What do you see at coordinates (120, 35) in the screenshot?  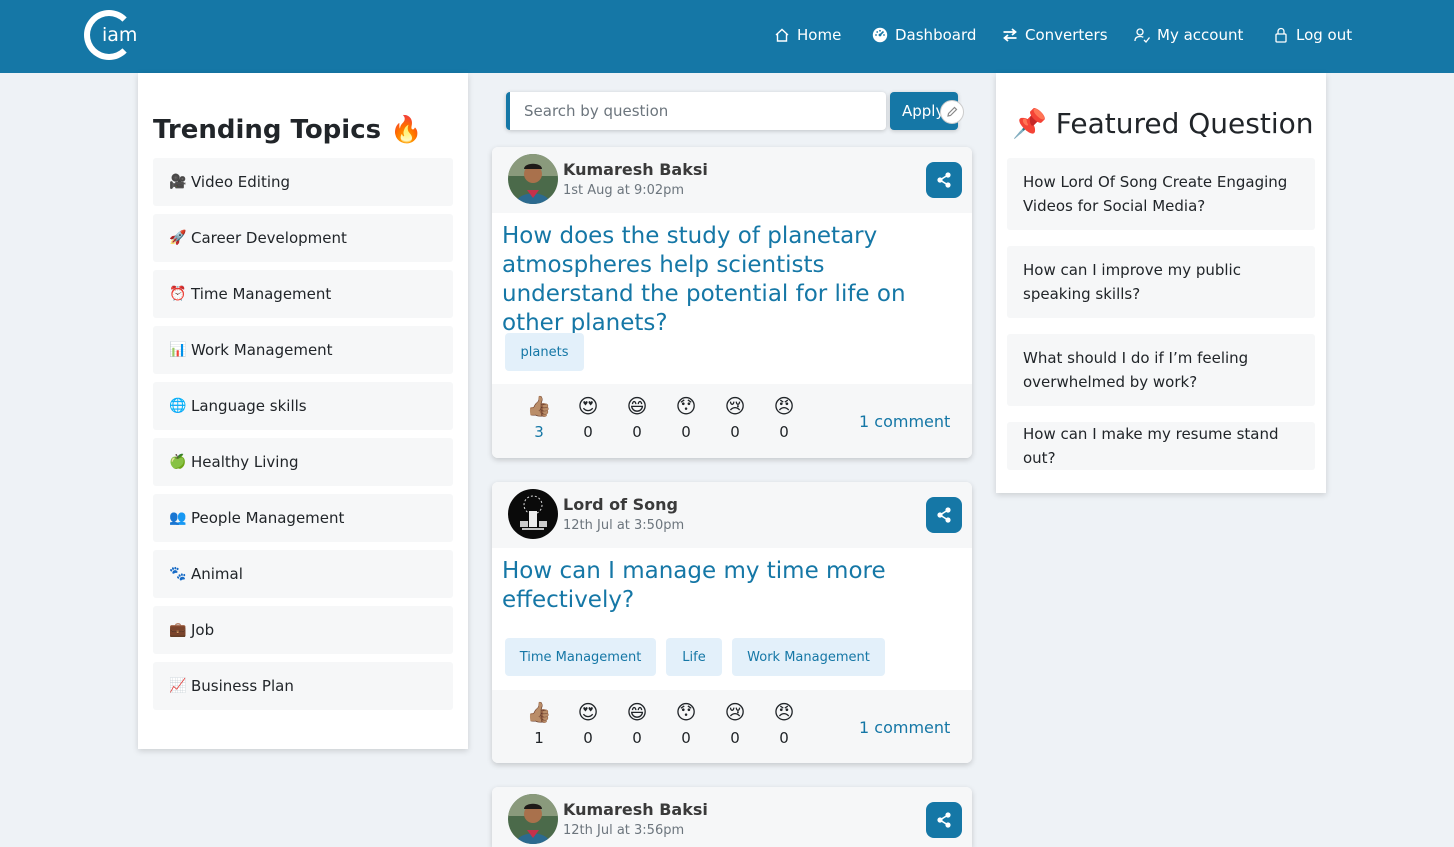 I see `logo-text: iam` at bounding box center [120, 35].